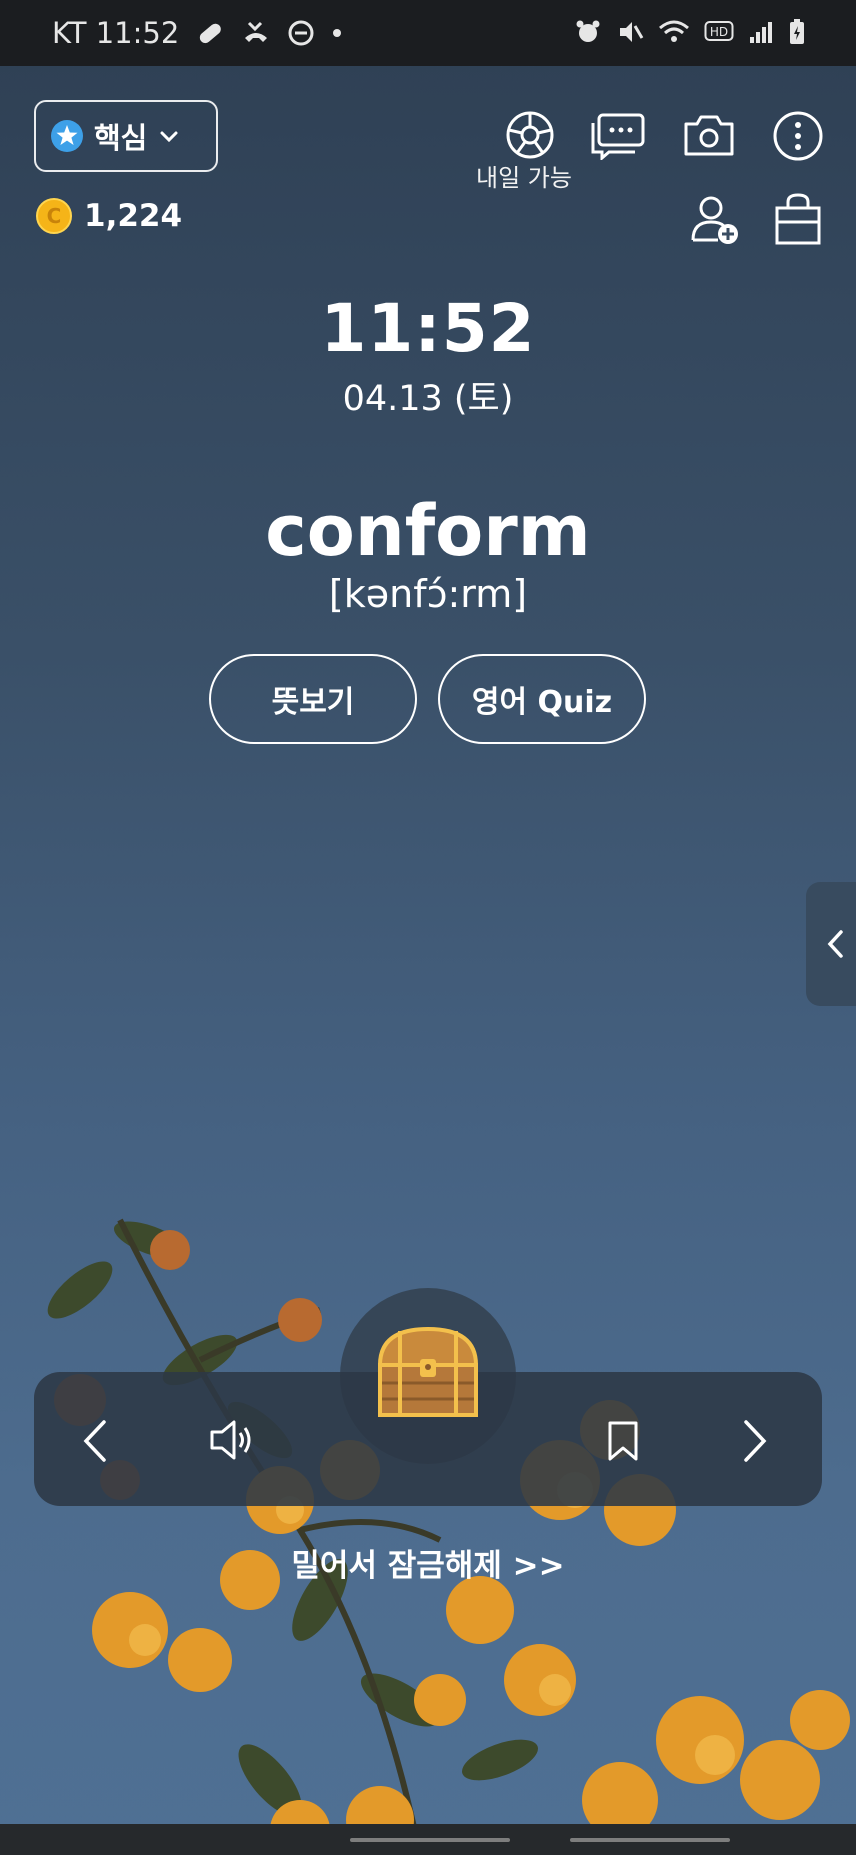 This screenshot has width=856, height=1855. What do you see at coordinates (428, 399) in the screenshot?
I see `clock-date: 04.13 (토)` at bounding box center [428, 399].